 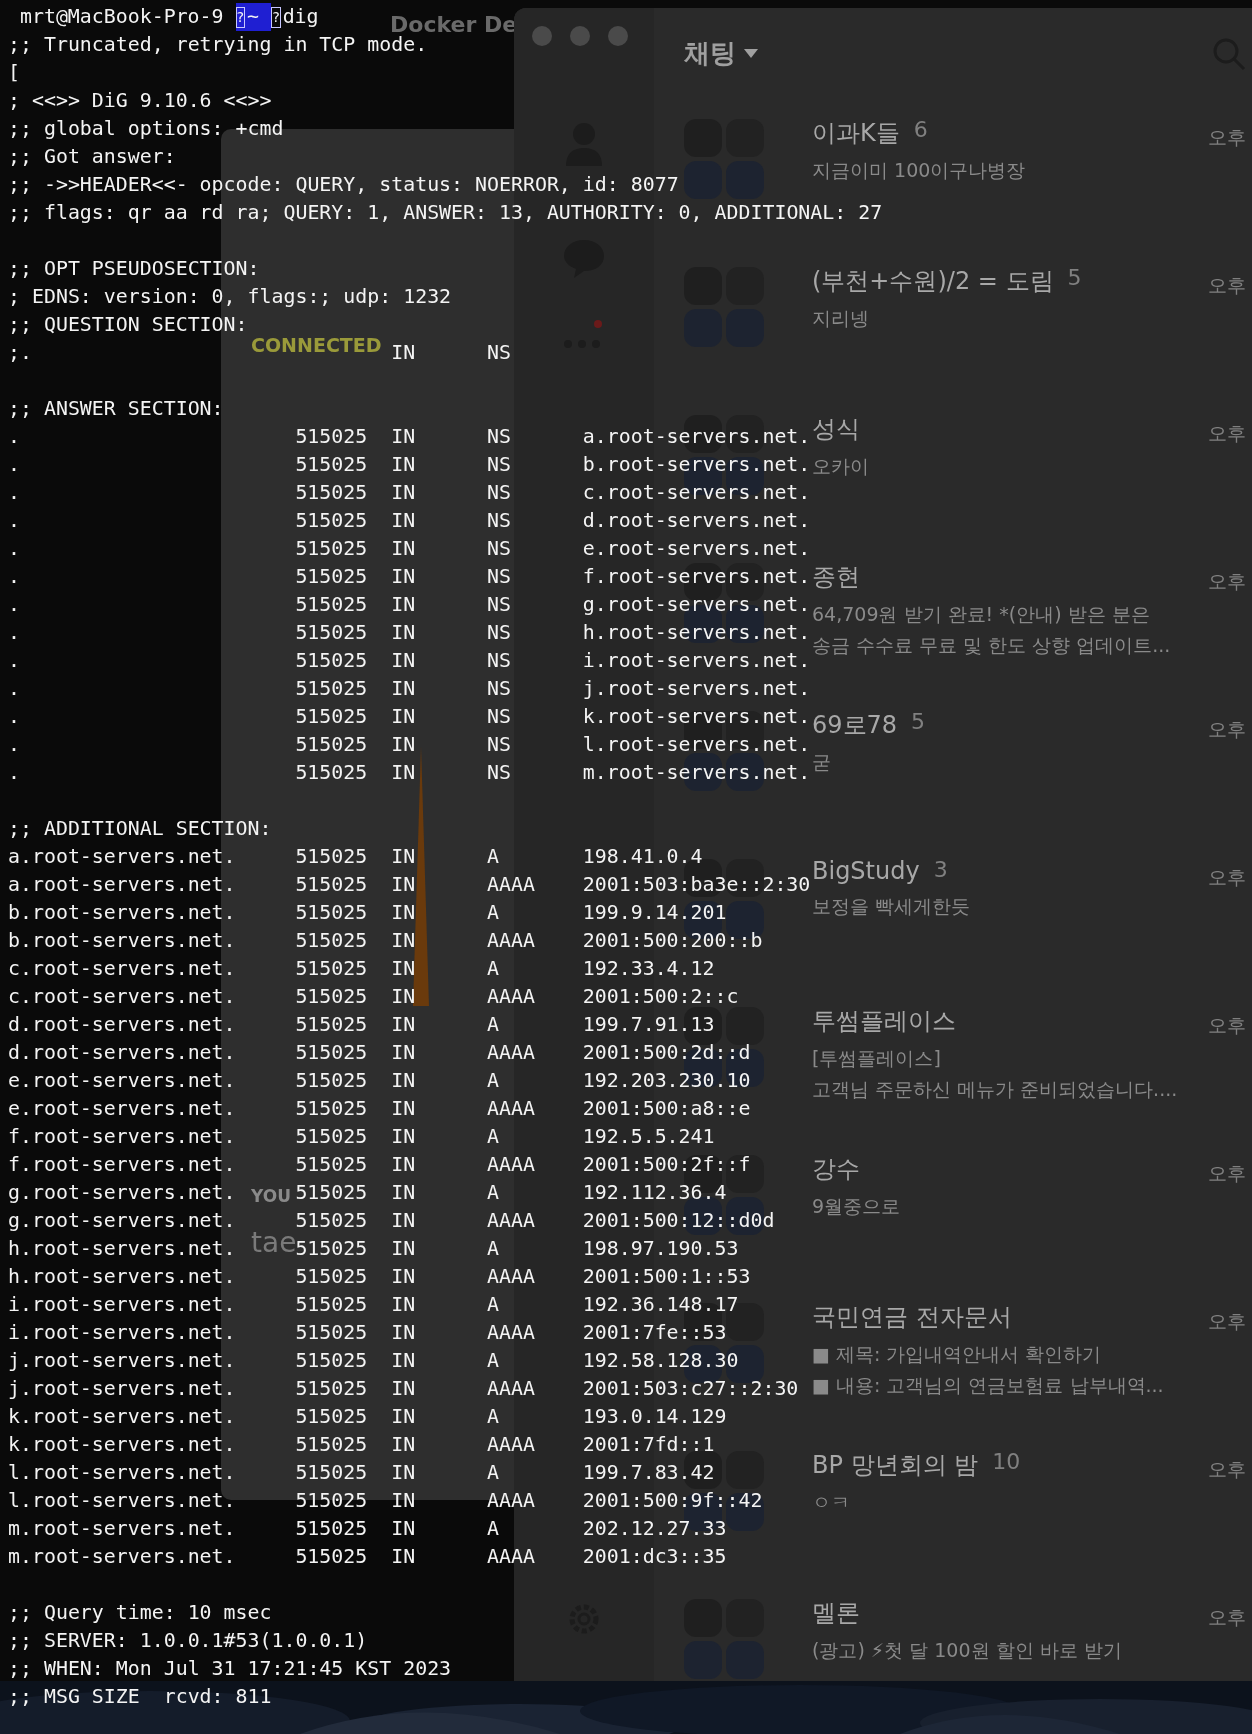 What do you see at coordinates (316, 345) in the screenshot?
I see `connection-status: CONNECTED` at bounding box center [316, 345].